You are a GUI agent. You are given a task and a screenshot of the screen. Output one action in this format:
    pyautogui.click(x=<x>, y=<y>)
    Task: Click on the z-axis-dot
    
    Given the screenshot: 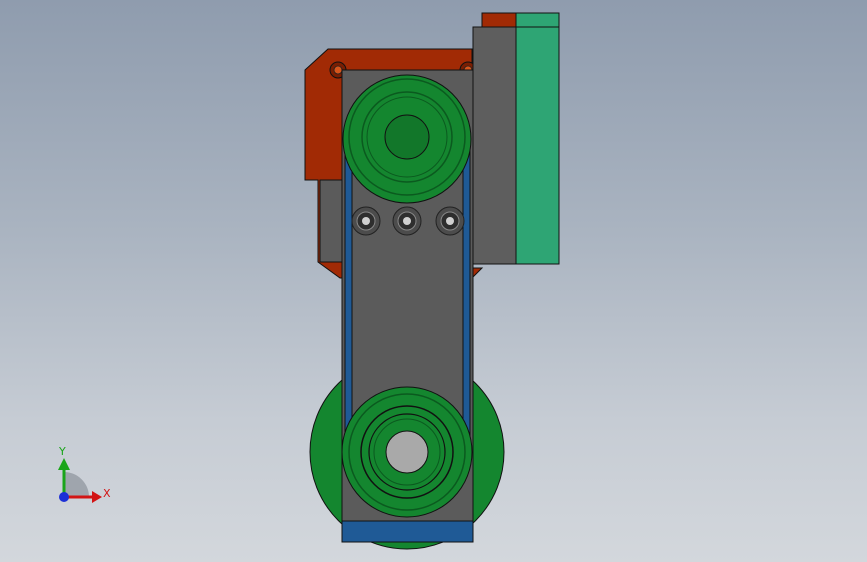 What is the action you would take?
    pyautogui.click(x=64, y=497)
    